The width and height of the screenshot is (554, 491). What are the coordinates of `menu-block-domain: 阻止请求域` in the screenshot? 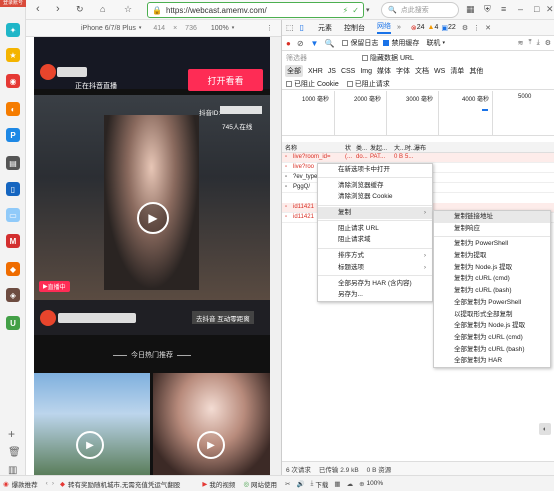 It's located at (375, 240).